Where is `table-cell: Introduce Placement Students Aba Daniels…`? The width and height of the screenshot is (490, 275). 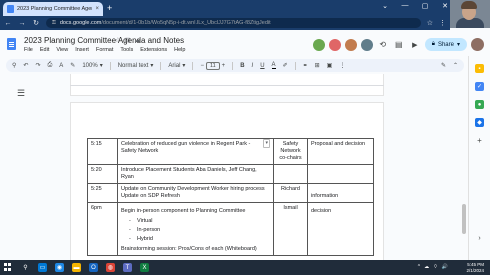
table-cell: Introduce Placement Students Aba Daniels… is located at coordinates (195, 174).